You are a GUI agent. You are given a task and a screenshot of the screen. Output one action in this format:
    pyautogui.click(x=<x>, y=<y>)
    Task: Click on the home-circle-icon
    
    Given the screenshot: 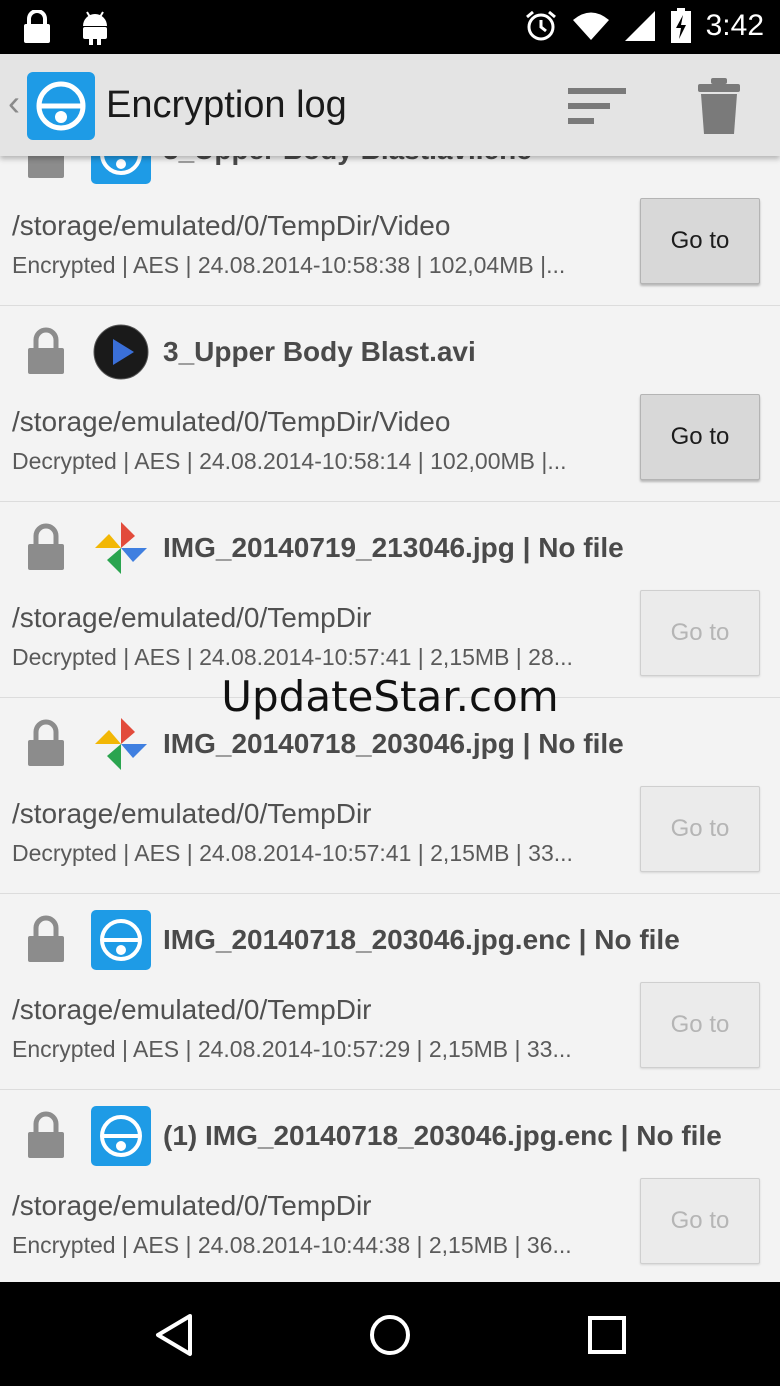 What is the action you would take?
    pyautogui.click(x=390, y=1335)
    